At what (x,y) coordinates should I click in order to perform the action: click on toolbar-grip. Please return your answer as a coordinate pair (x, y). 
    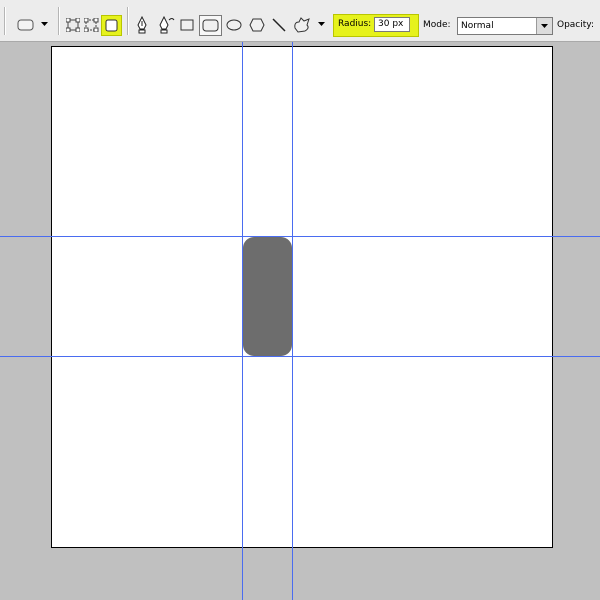
    Looking at the image, I should click on (5, 21).